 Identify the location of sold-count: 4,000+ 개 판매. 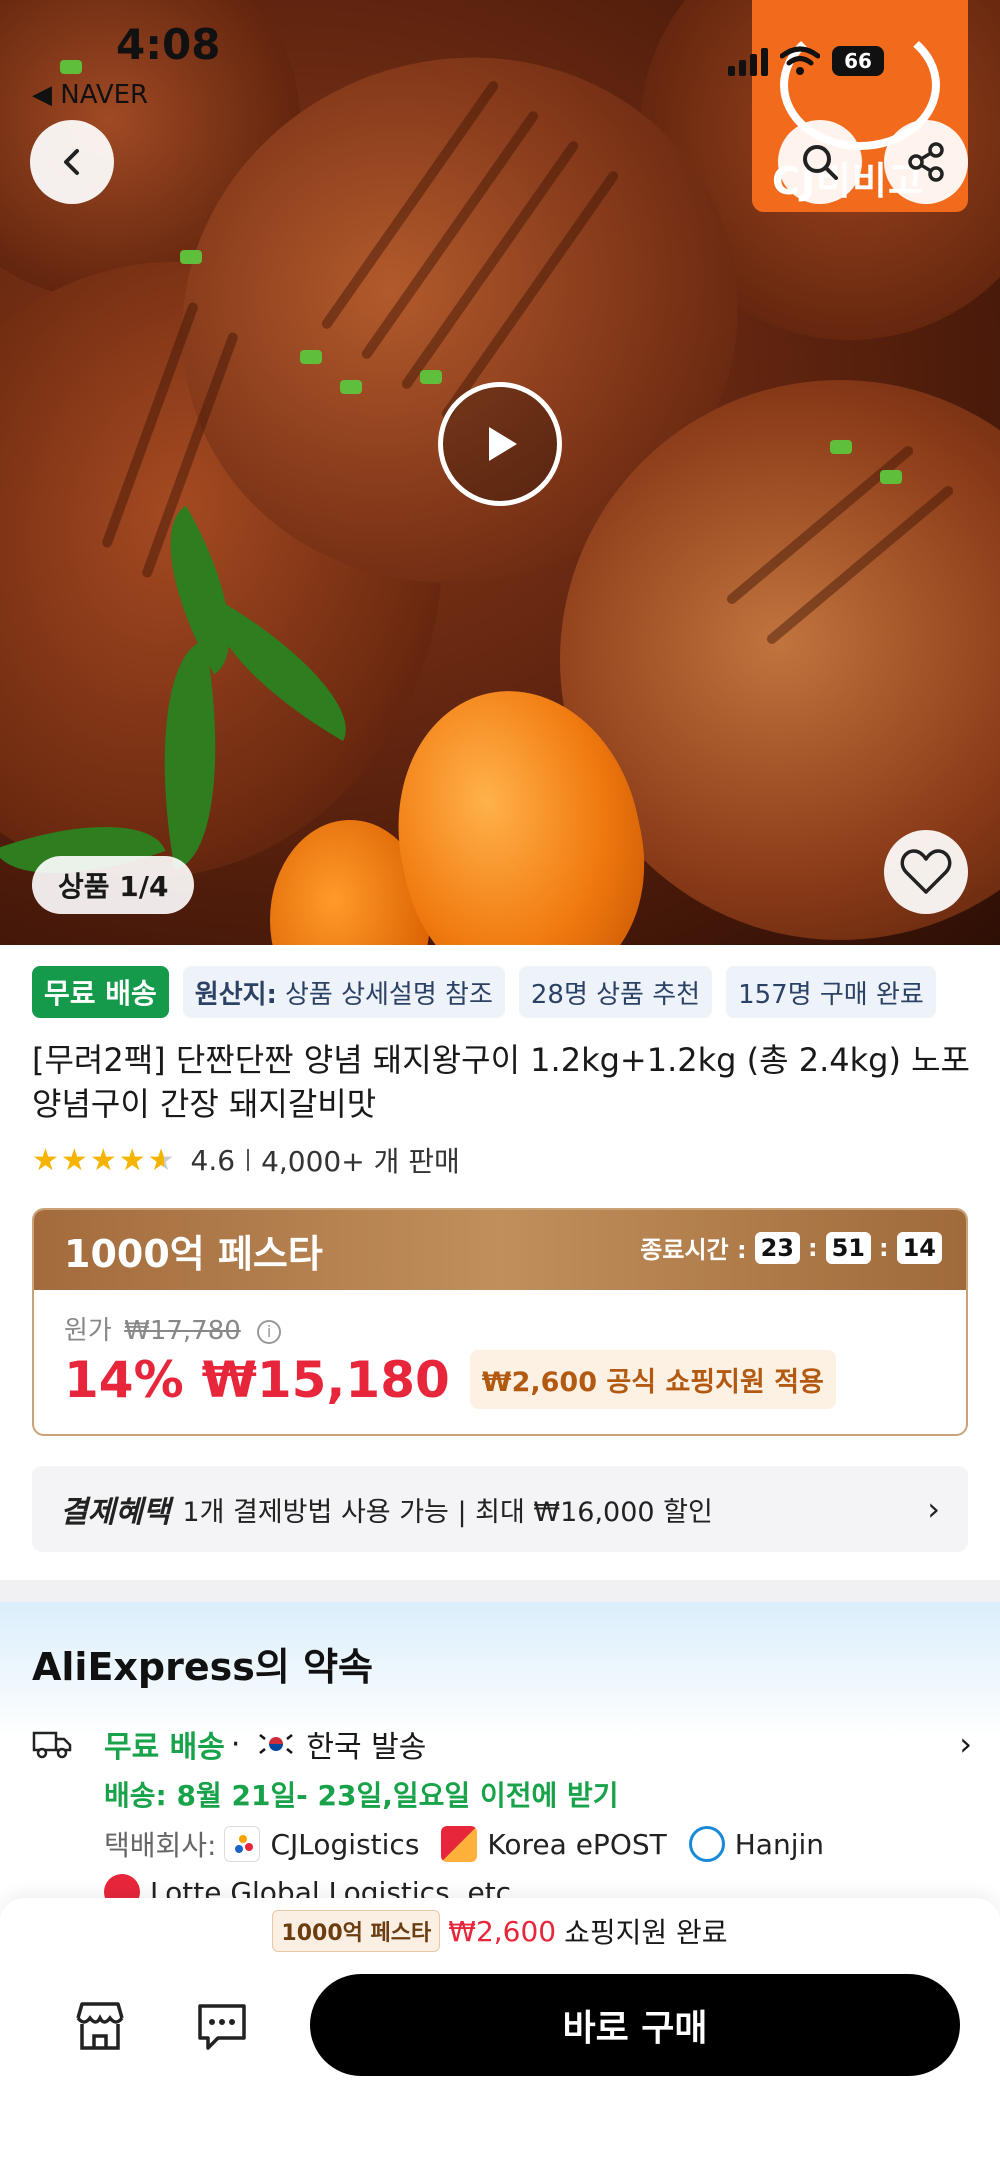
(360, 1161).